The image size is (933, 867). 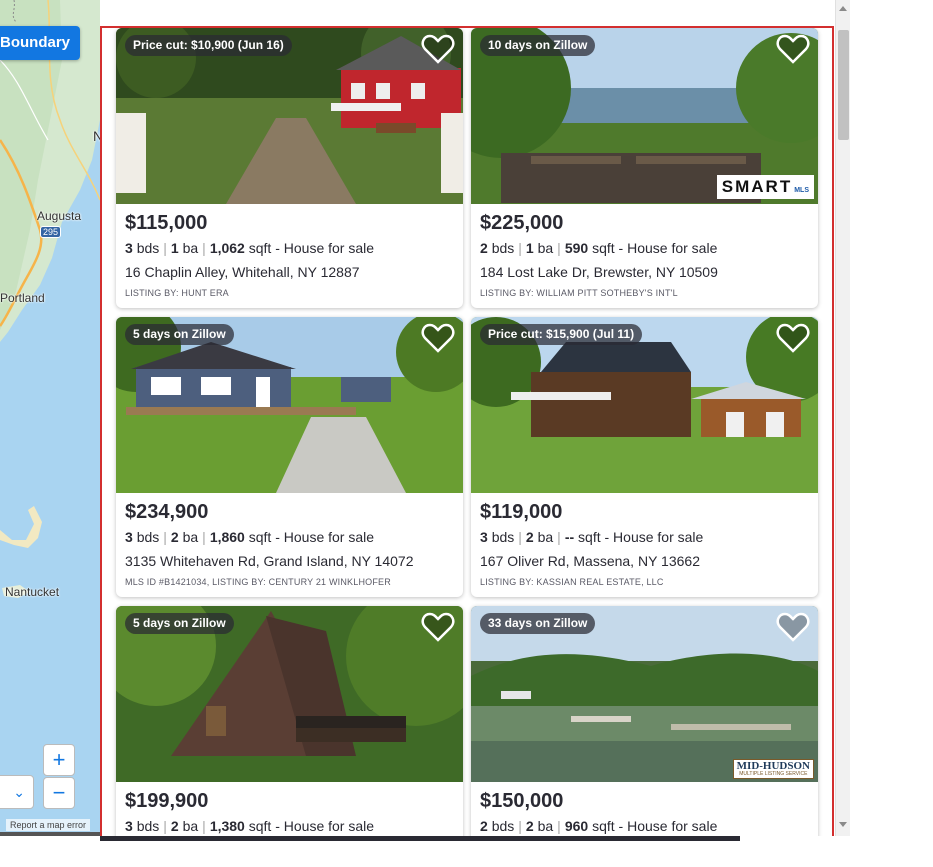 I want to click on listing-facts: 3 bds | 2 ba | -- sqft - House for sale, so click(x=592, y=537).